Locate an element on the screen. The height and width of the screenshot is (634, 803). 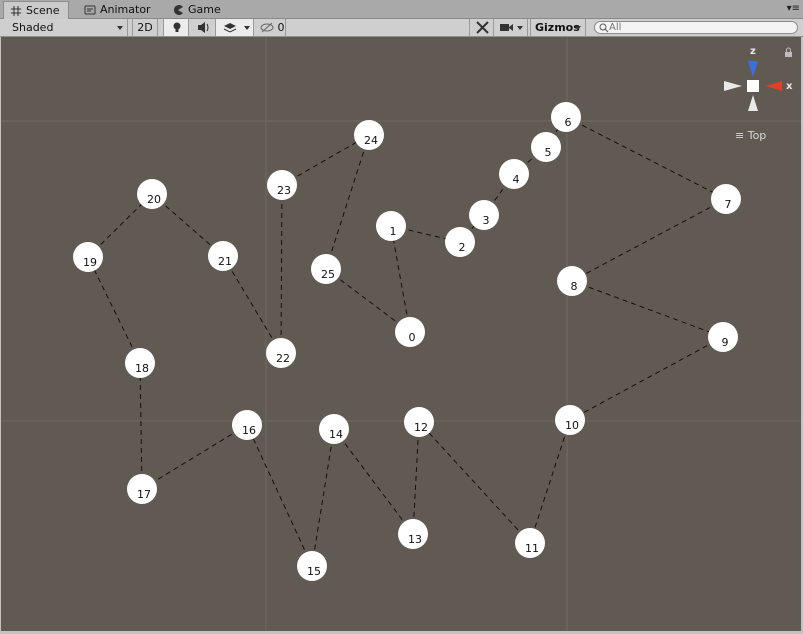
layers-icon is located at coordinates (236, 28).